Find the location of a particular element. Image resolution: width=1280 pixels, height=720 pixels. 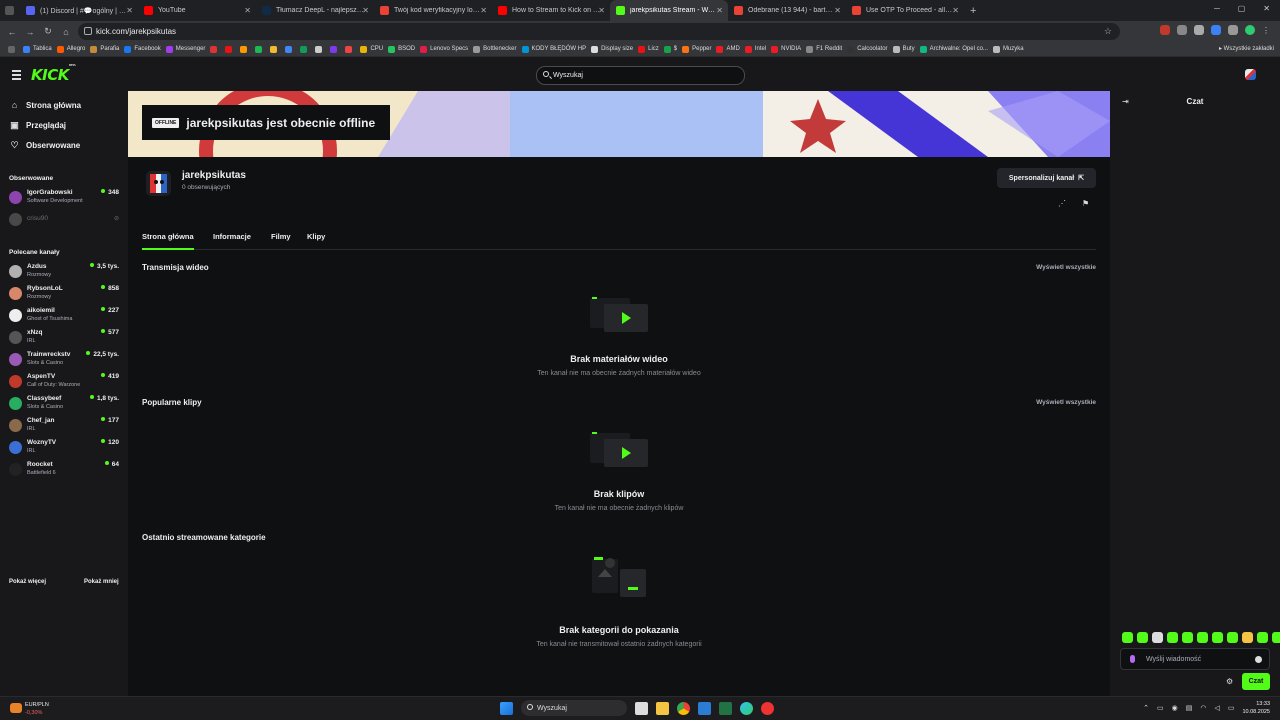

followed-channel: crisu90 ⊘ is located at coordinates (65, 219).